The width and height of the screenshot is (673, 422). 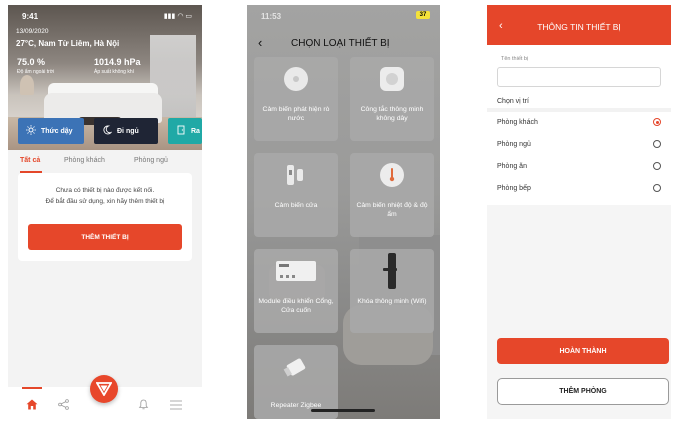 What do you see at coordinates (30, 160) in the screenshot?
I see `tab-all: Tất cả` at bounding box center [30, 160].